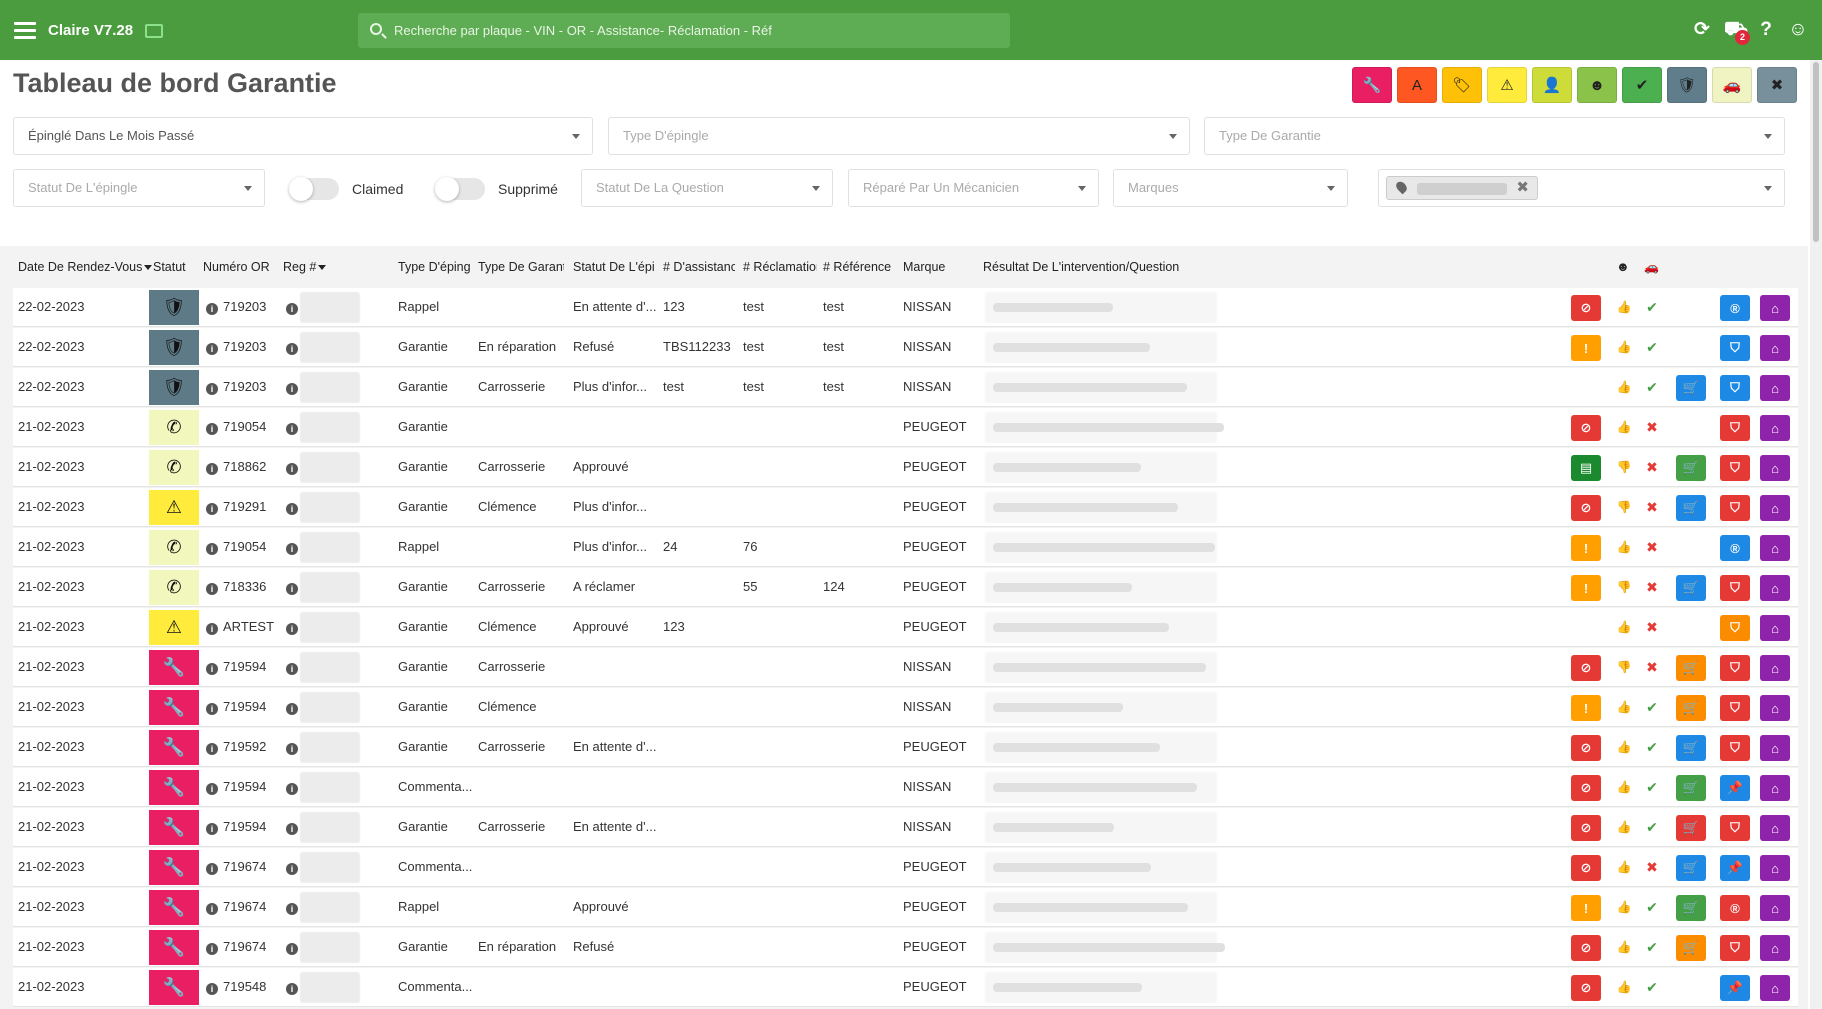 The image size is (1822, 1009). I want to click on filter-button-user-check: 👤, so click(1552, 85).